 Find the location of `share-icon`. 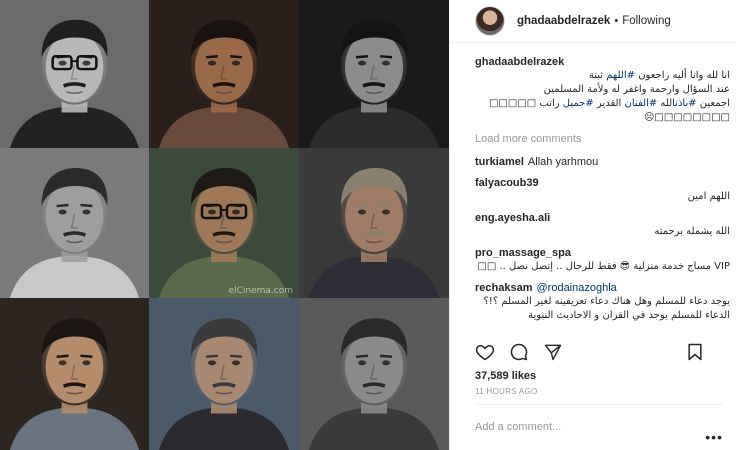

share-icon is located at coordinates (553, 352).